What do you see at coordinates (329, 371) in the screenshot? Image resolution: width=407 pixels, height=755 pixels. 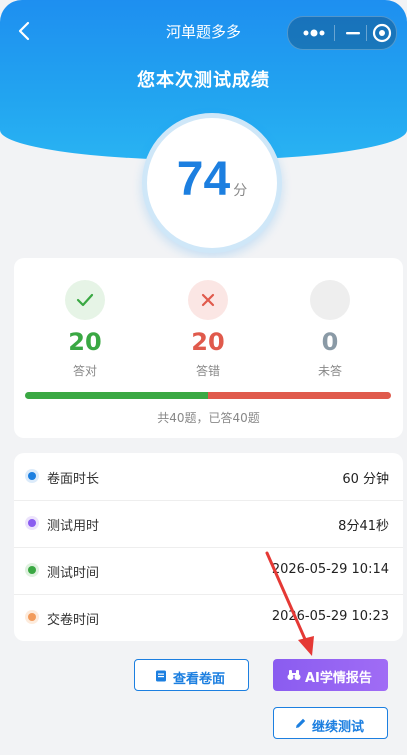 I see `unanswered-label: 未答` at bounding box center [329, 371].